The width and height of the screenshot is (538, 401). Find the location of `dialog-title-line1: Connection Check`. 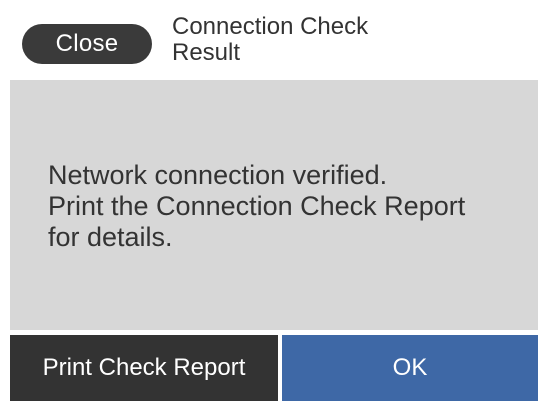

dialog-title-line1: Connection Check is located at coordinates (270, 26).